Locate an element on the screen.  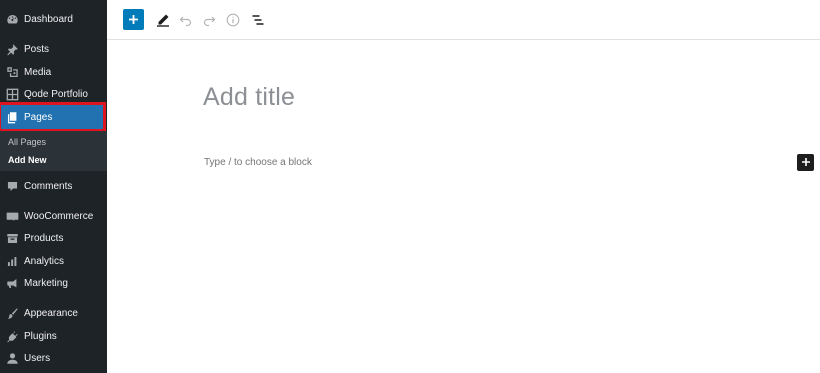
megaphone-icon is located at coordinates (12, 283).